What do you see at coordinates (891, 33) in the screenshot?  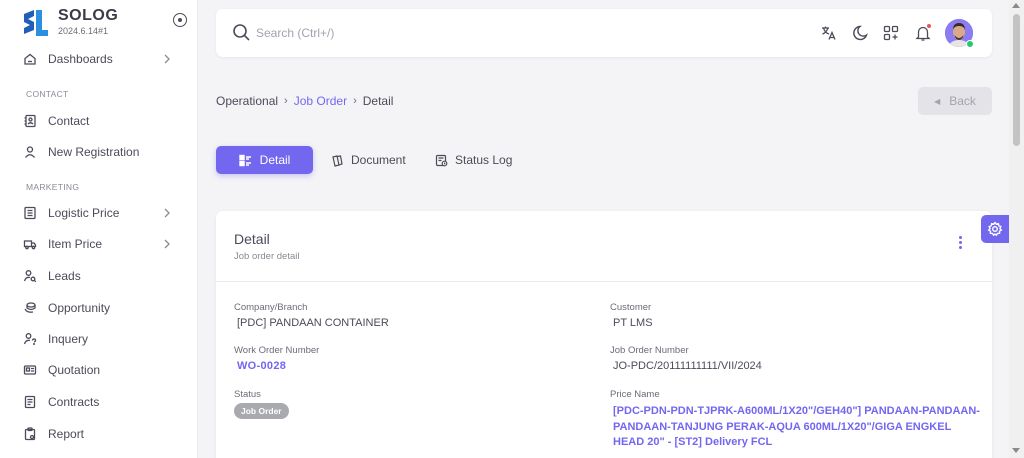 I see `grid-add-icon` at bounding box center [891, 33].